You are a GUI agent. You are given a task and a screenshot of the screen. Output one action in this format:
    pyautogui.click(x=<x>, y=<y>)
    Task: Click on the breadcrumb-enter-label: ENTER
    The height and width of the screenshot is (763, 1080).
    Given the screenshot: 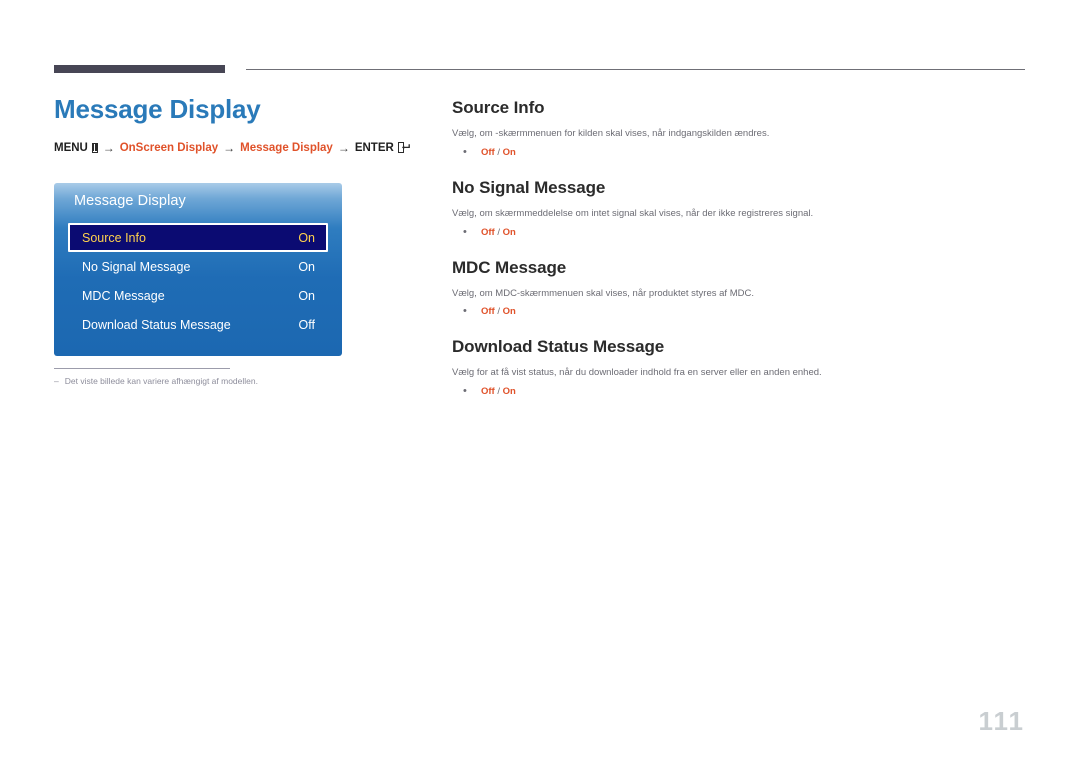 What is the action you would take?
    pyautogui.click(x=374, y=147)
    